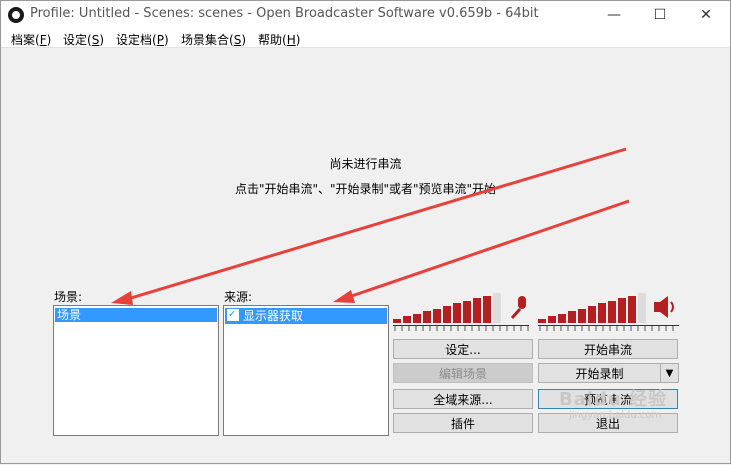 This screenshot has width=731, height=465. What do you see at coordinates (486, 250) in the screenshot?
I see `arrow-to-sources` at bounding box center [486, 250].